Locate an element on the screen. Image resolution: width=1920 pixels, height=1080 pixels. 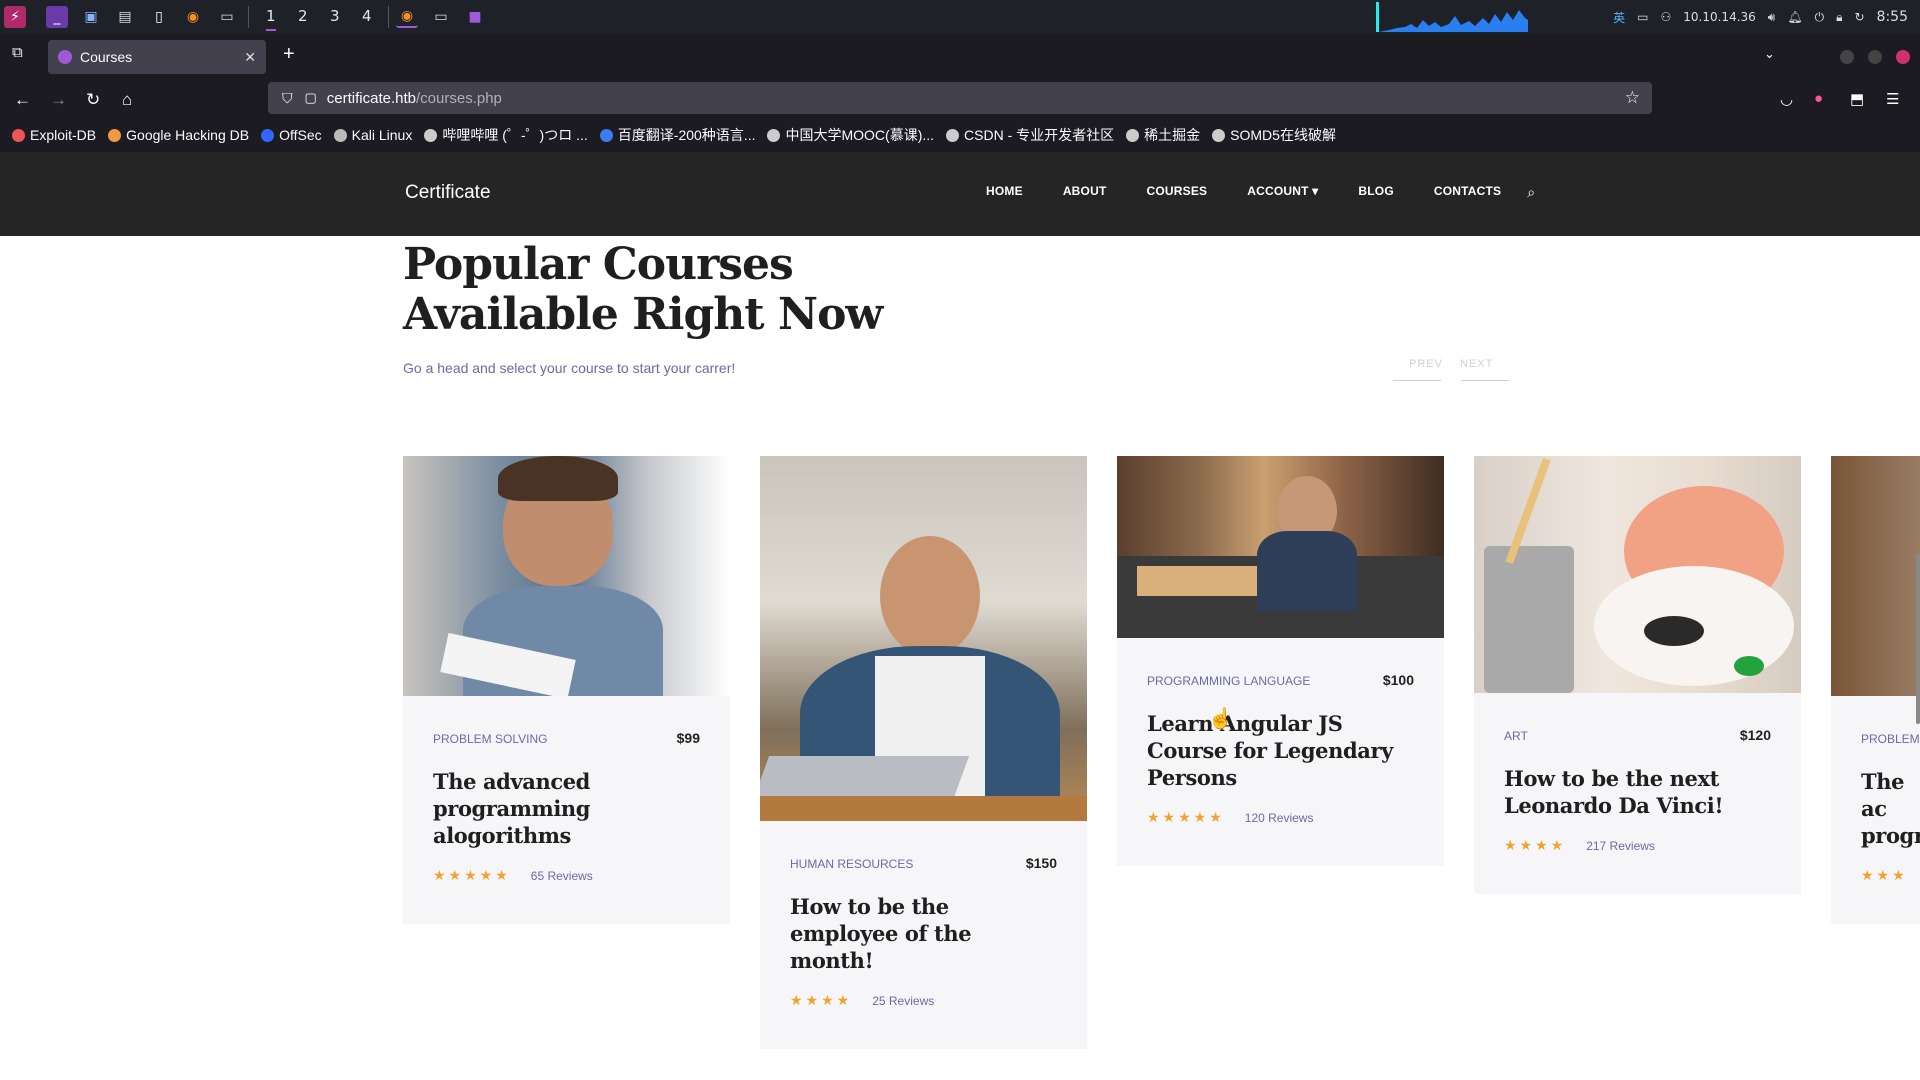
vpn-icon: ⚇ is located at coordinates (1666, 17).